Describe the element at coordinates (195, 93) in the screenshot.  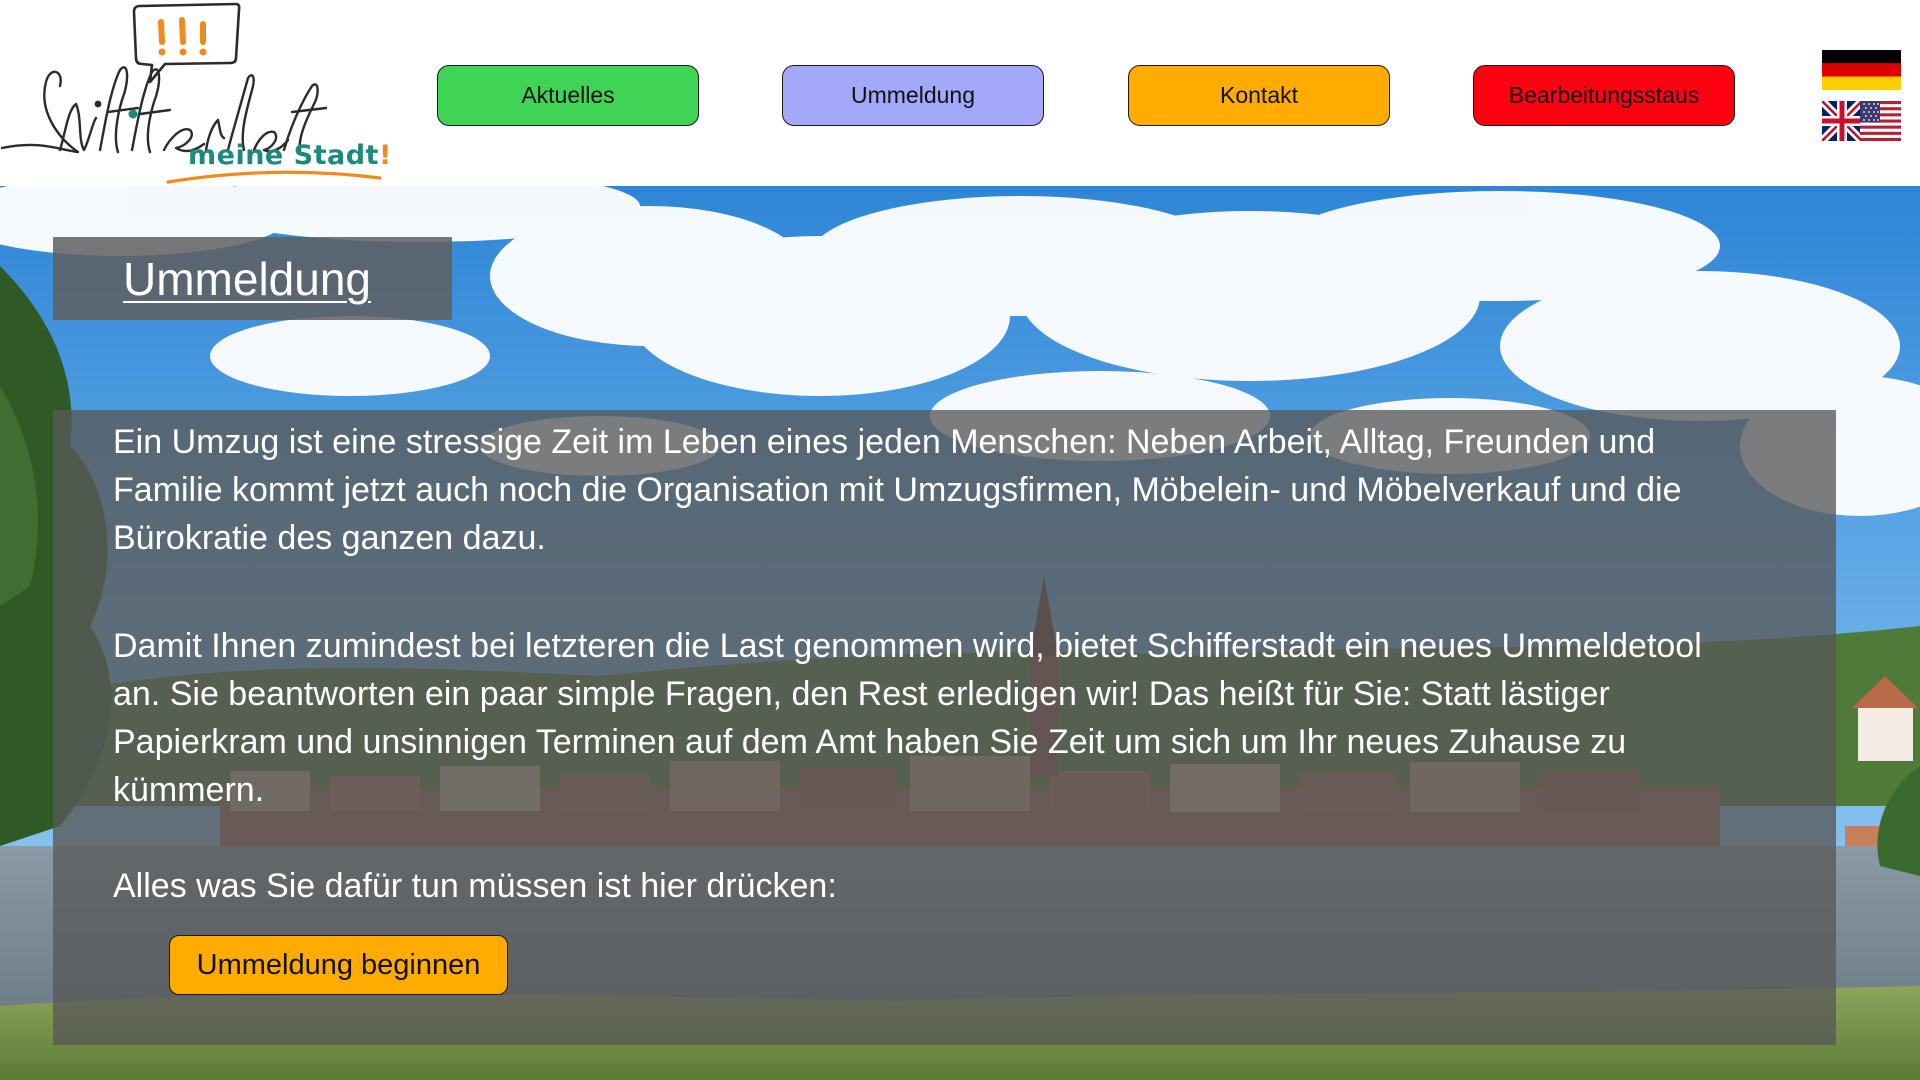
I see `schifferstadt-logo: meine Stadt!` at that location.